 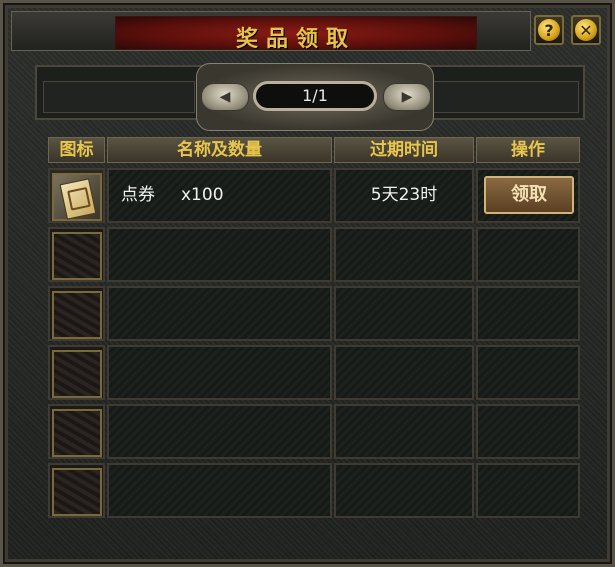 I want to click on name-cell: 点券 x100, so click(x=219, y=195).